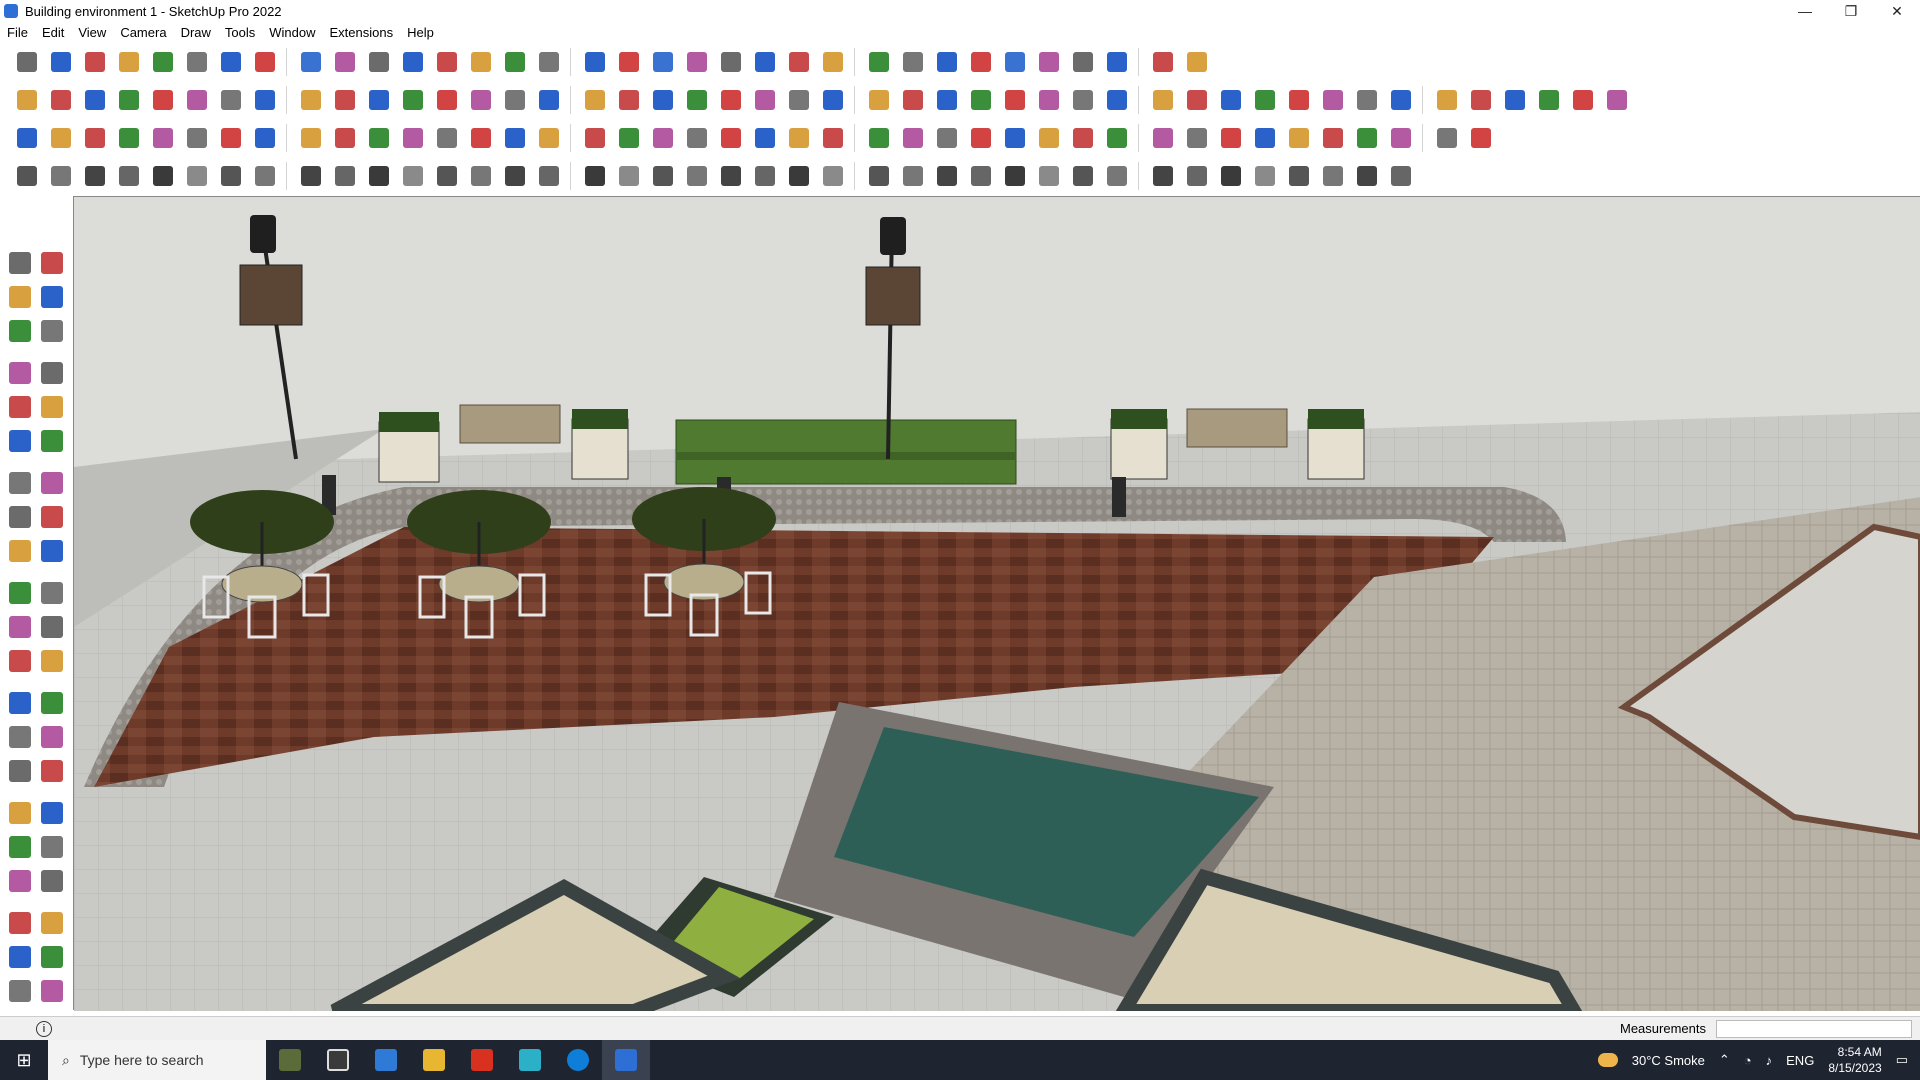 The width and height of the screenshot is (1920, 1080). What do you see at coordinates (20, 813) in the screenshot?
I see `zoom-icon` at bounding box center [20, 813].